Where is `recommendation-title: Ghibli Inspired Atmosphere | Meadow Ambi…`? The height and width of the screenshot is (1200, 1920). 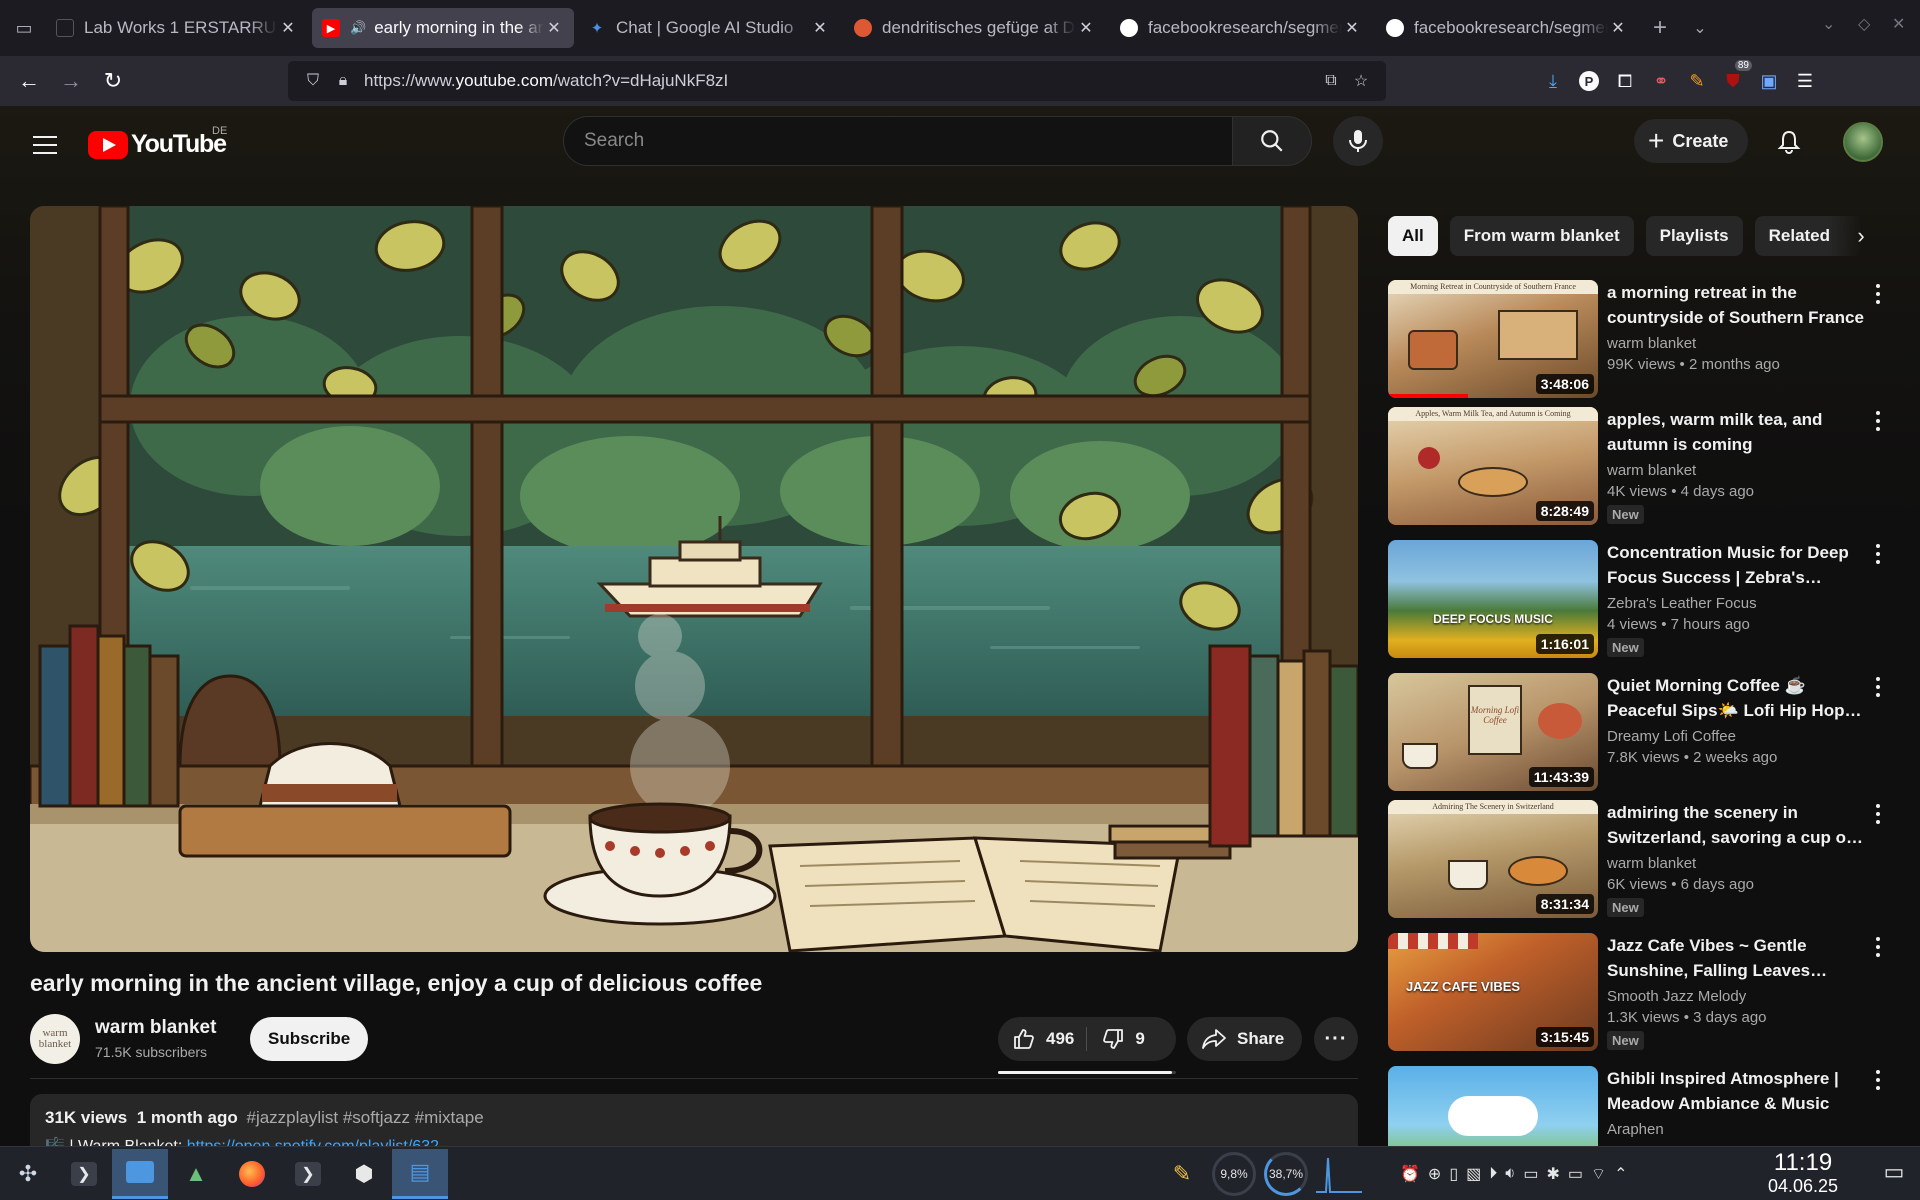 recommendation-title: Ghibli Inspired Atmosphere | Meadow Ambi… is located at coordinates (1737, 1091).